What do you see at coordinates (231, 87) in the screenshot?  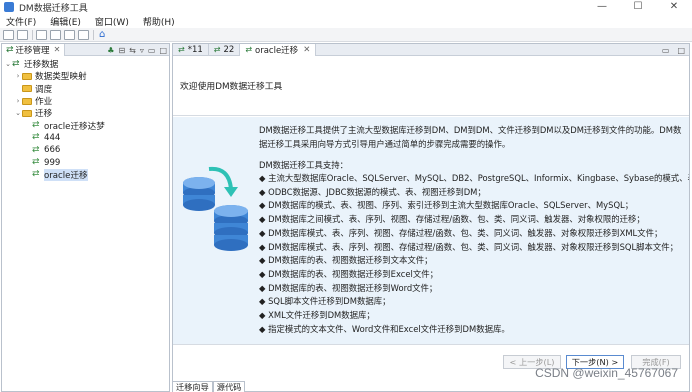 I see `wizard-title: 欢迎使用DM数据迁移工具` at bounding box center [231, 87].